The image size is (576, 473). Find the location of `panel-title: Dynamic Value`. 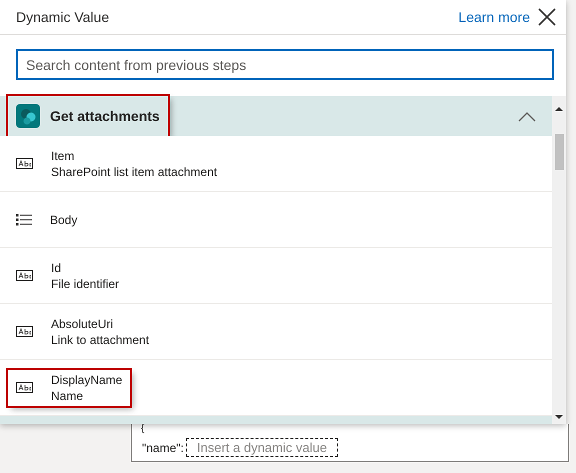

panel-title: Dynamic Value is located at coordinates (63, 17).